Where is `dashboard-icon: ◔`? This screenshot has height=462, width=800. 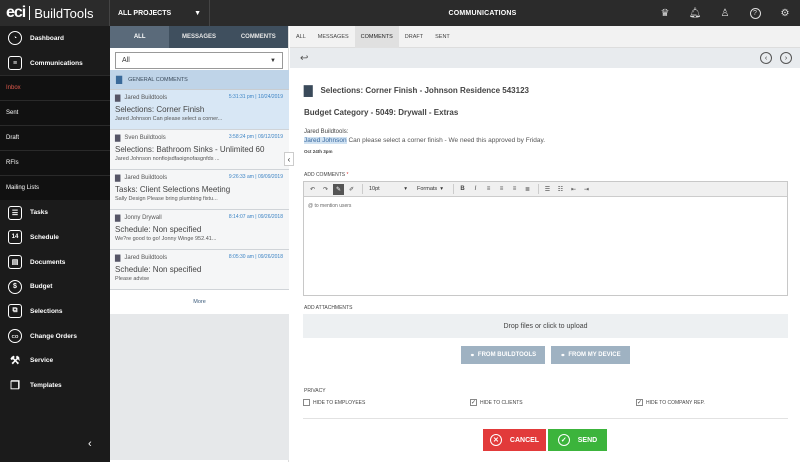 dashboard-icon: ◔ is located at coordinates (15, 38).